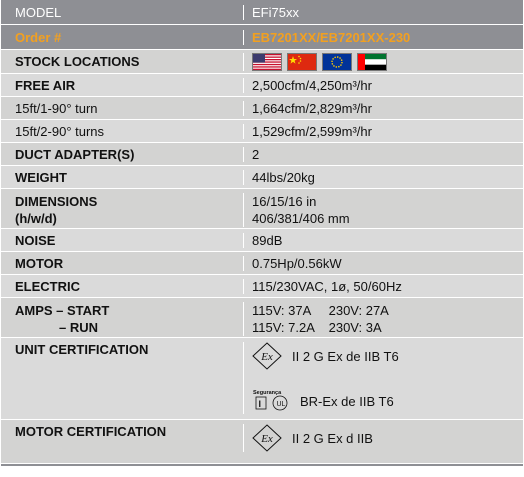  Describe the element at coordinates (383, 177) in the screenshot. I see `weight-value: 44lbs/20kg` at that location.